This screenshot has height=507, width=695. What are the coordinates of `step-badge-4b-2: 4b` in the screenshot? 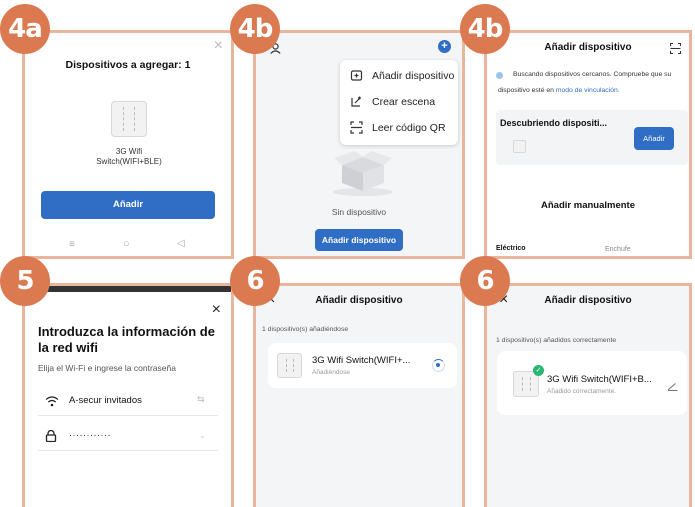 It's located at (485, 29).